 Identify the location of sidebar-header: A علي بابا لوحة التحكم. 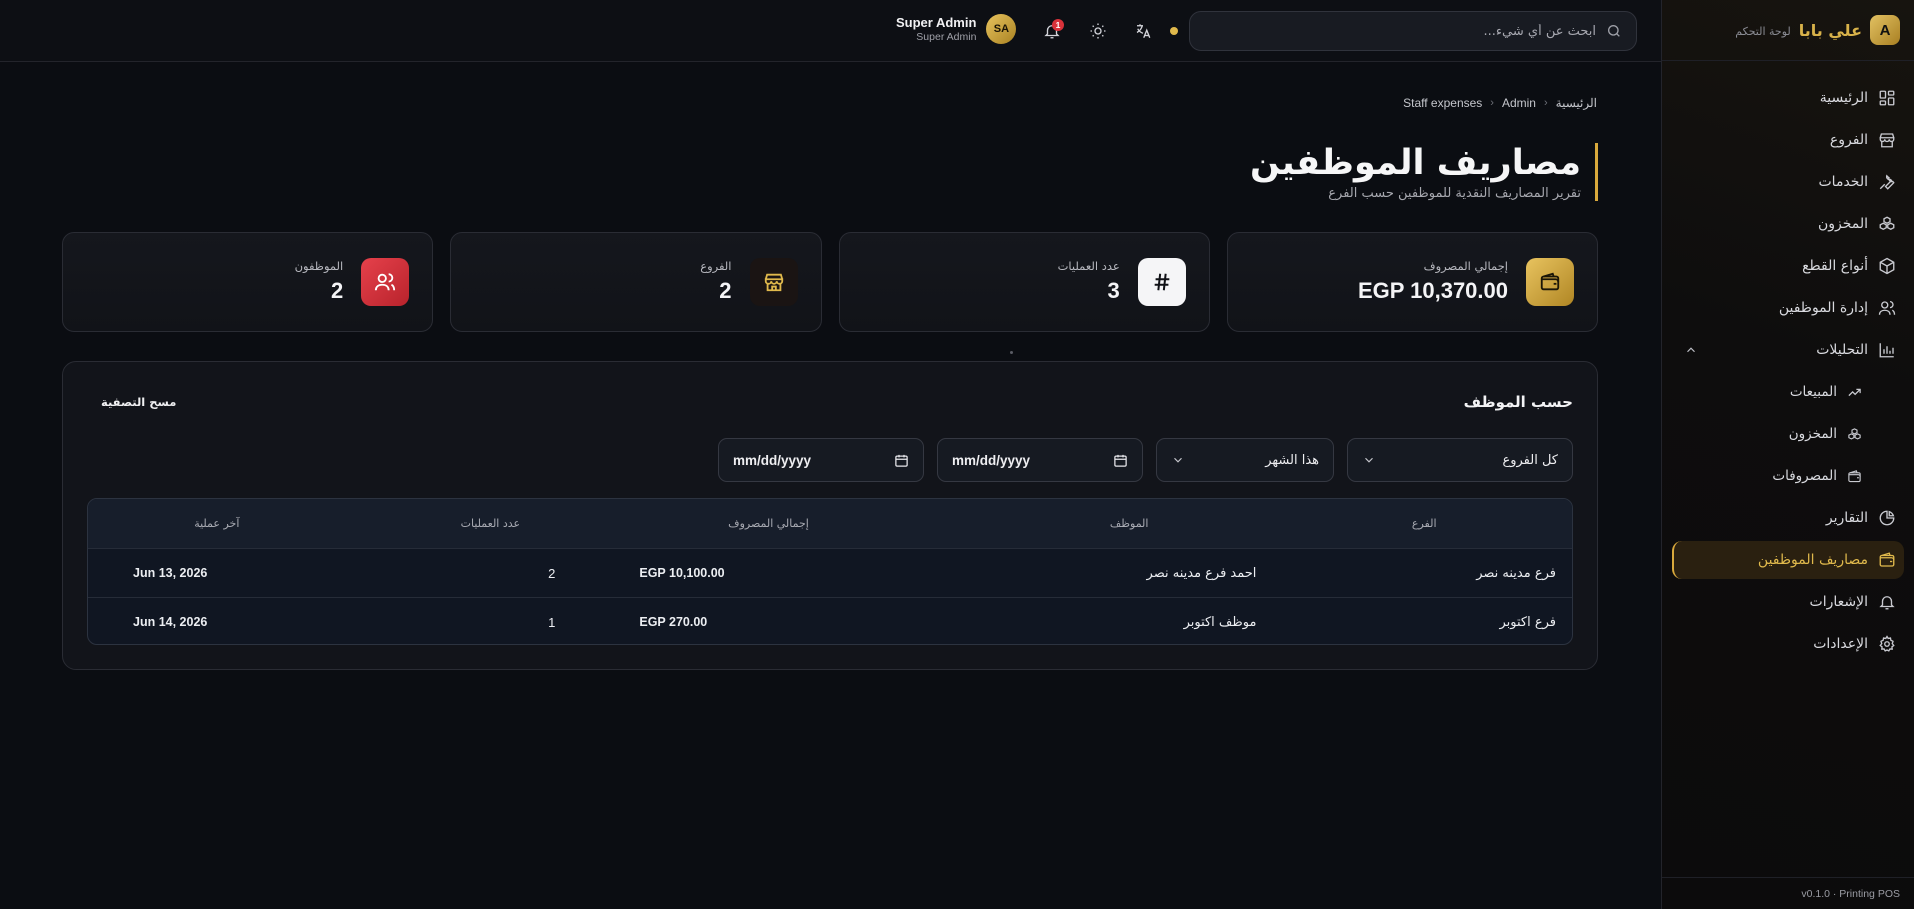
(1788, 30).